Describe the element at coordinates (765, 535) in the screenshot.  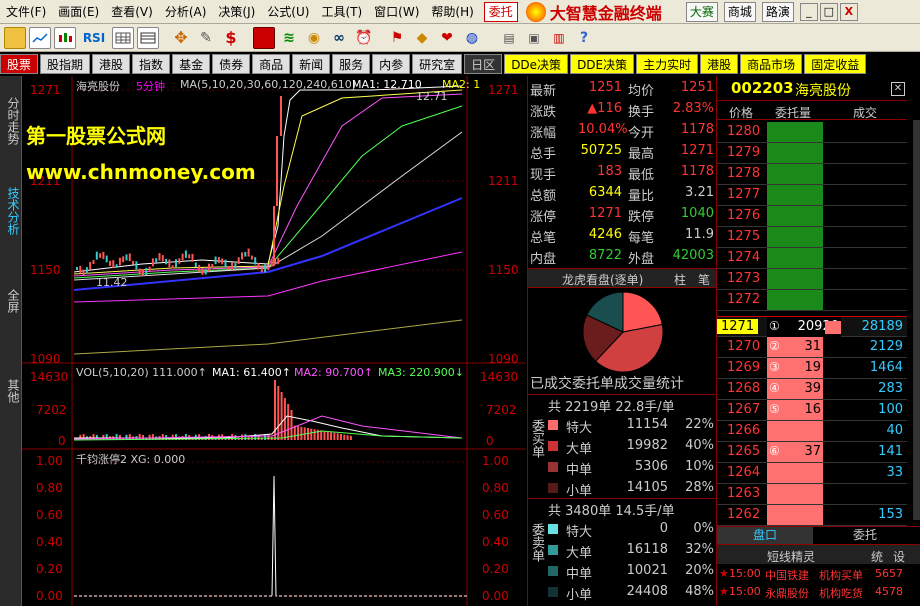
I see `tab-handicap: 盘口` at that location.